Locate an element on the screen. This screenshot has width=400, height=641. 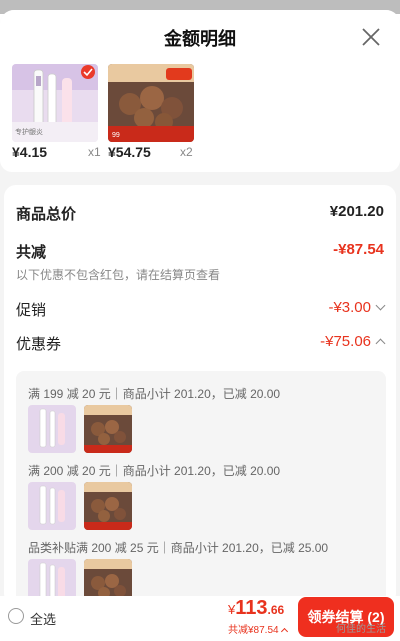
coupon-value: -¥75.06 is located at coordinates (345, 341).